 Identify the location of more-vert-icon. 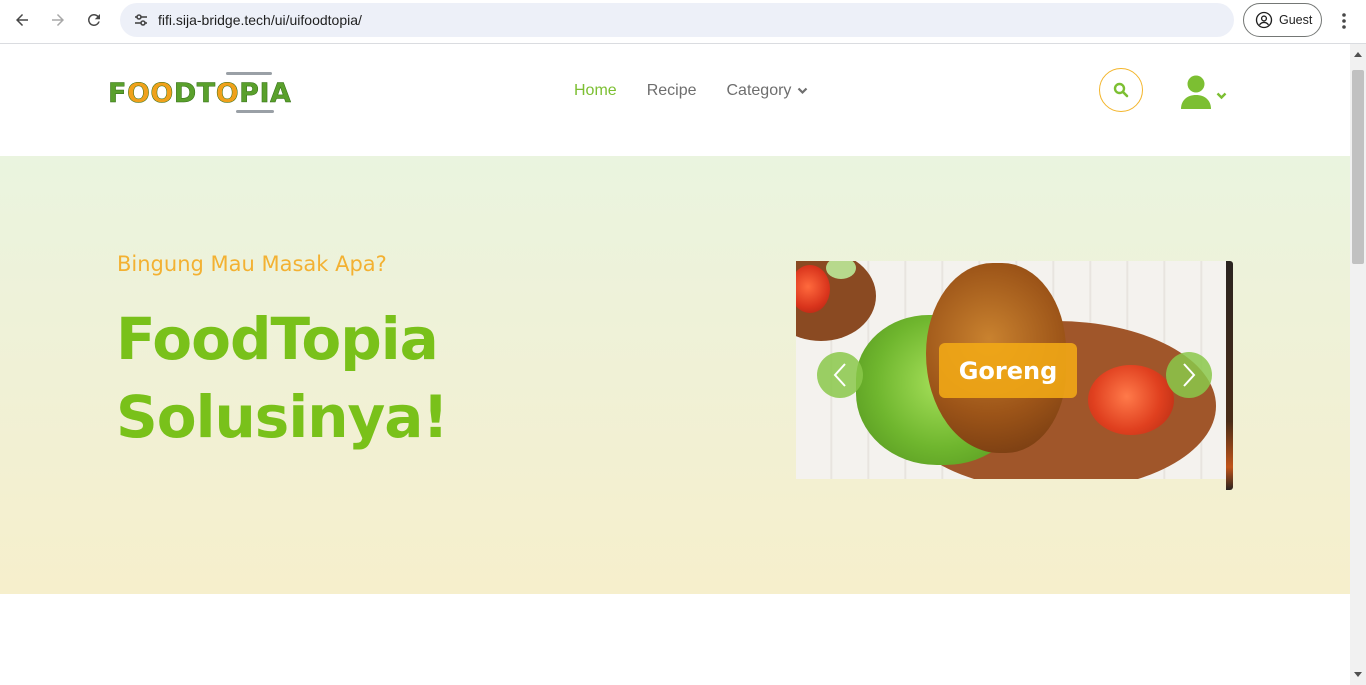
(1344, 21).